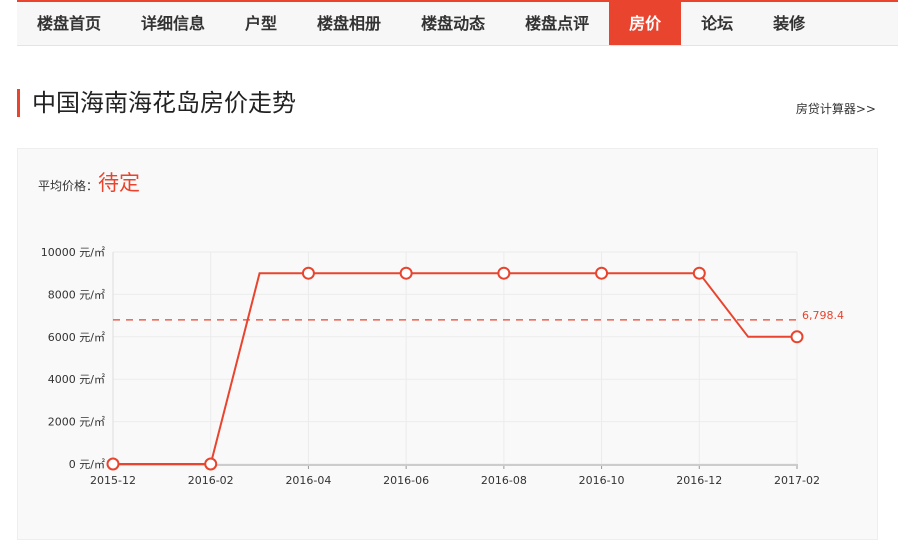  I want to click on x-tick-label: 2015-12, so click(113, 480).